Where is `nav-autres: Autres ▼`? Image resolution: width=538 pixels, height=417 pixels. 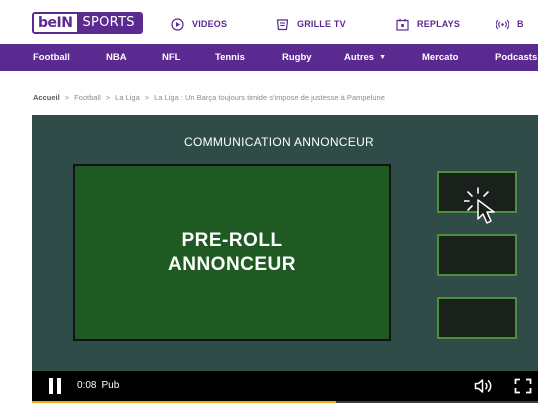
nav-autres: Autres ▼ is located at coordinates (365, 57).